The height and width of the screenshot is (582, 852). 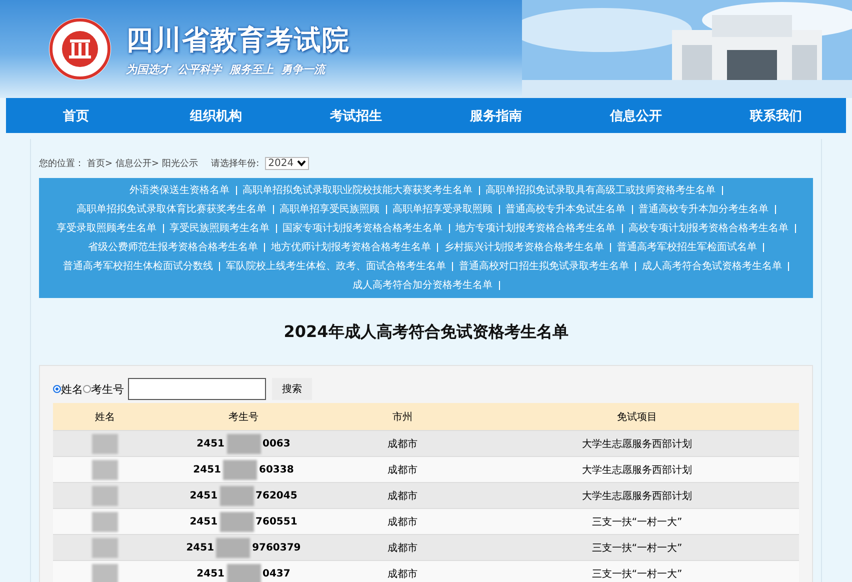 I want to click on logo-icon, so click(x=80, y=49).